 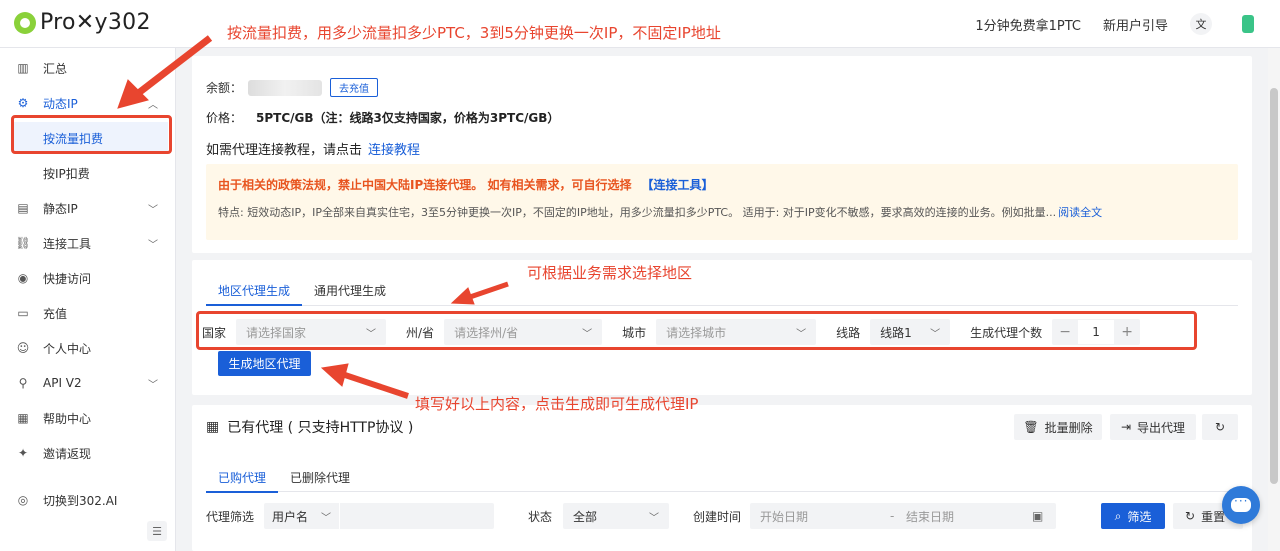 What do you see at coordinates (67, 348) in the screenshot?
I see `sidebar-item-label: 个人中心` at bounding box center [67, 348].